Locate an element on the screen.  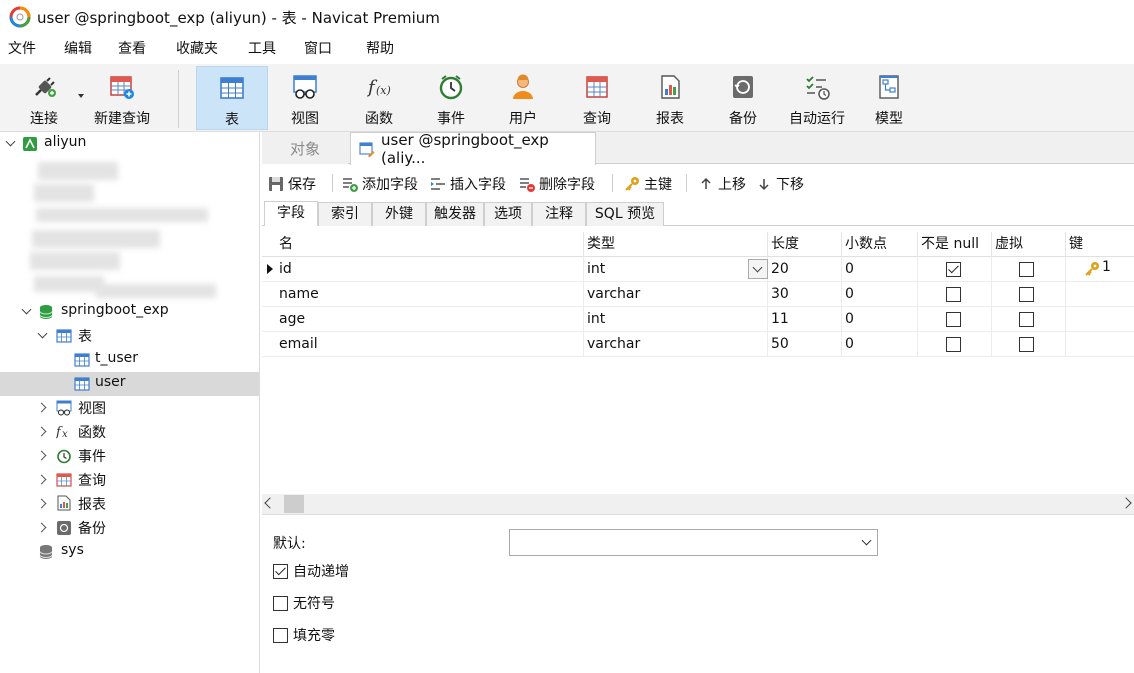
subtab-comments: 注释 is located at coordinates (559, 214).